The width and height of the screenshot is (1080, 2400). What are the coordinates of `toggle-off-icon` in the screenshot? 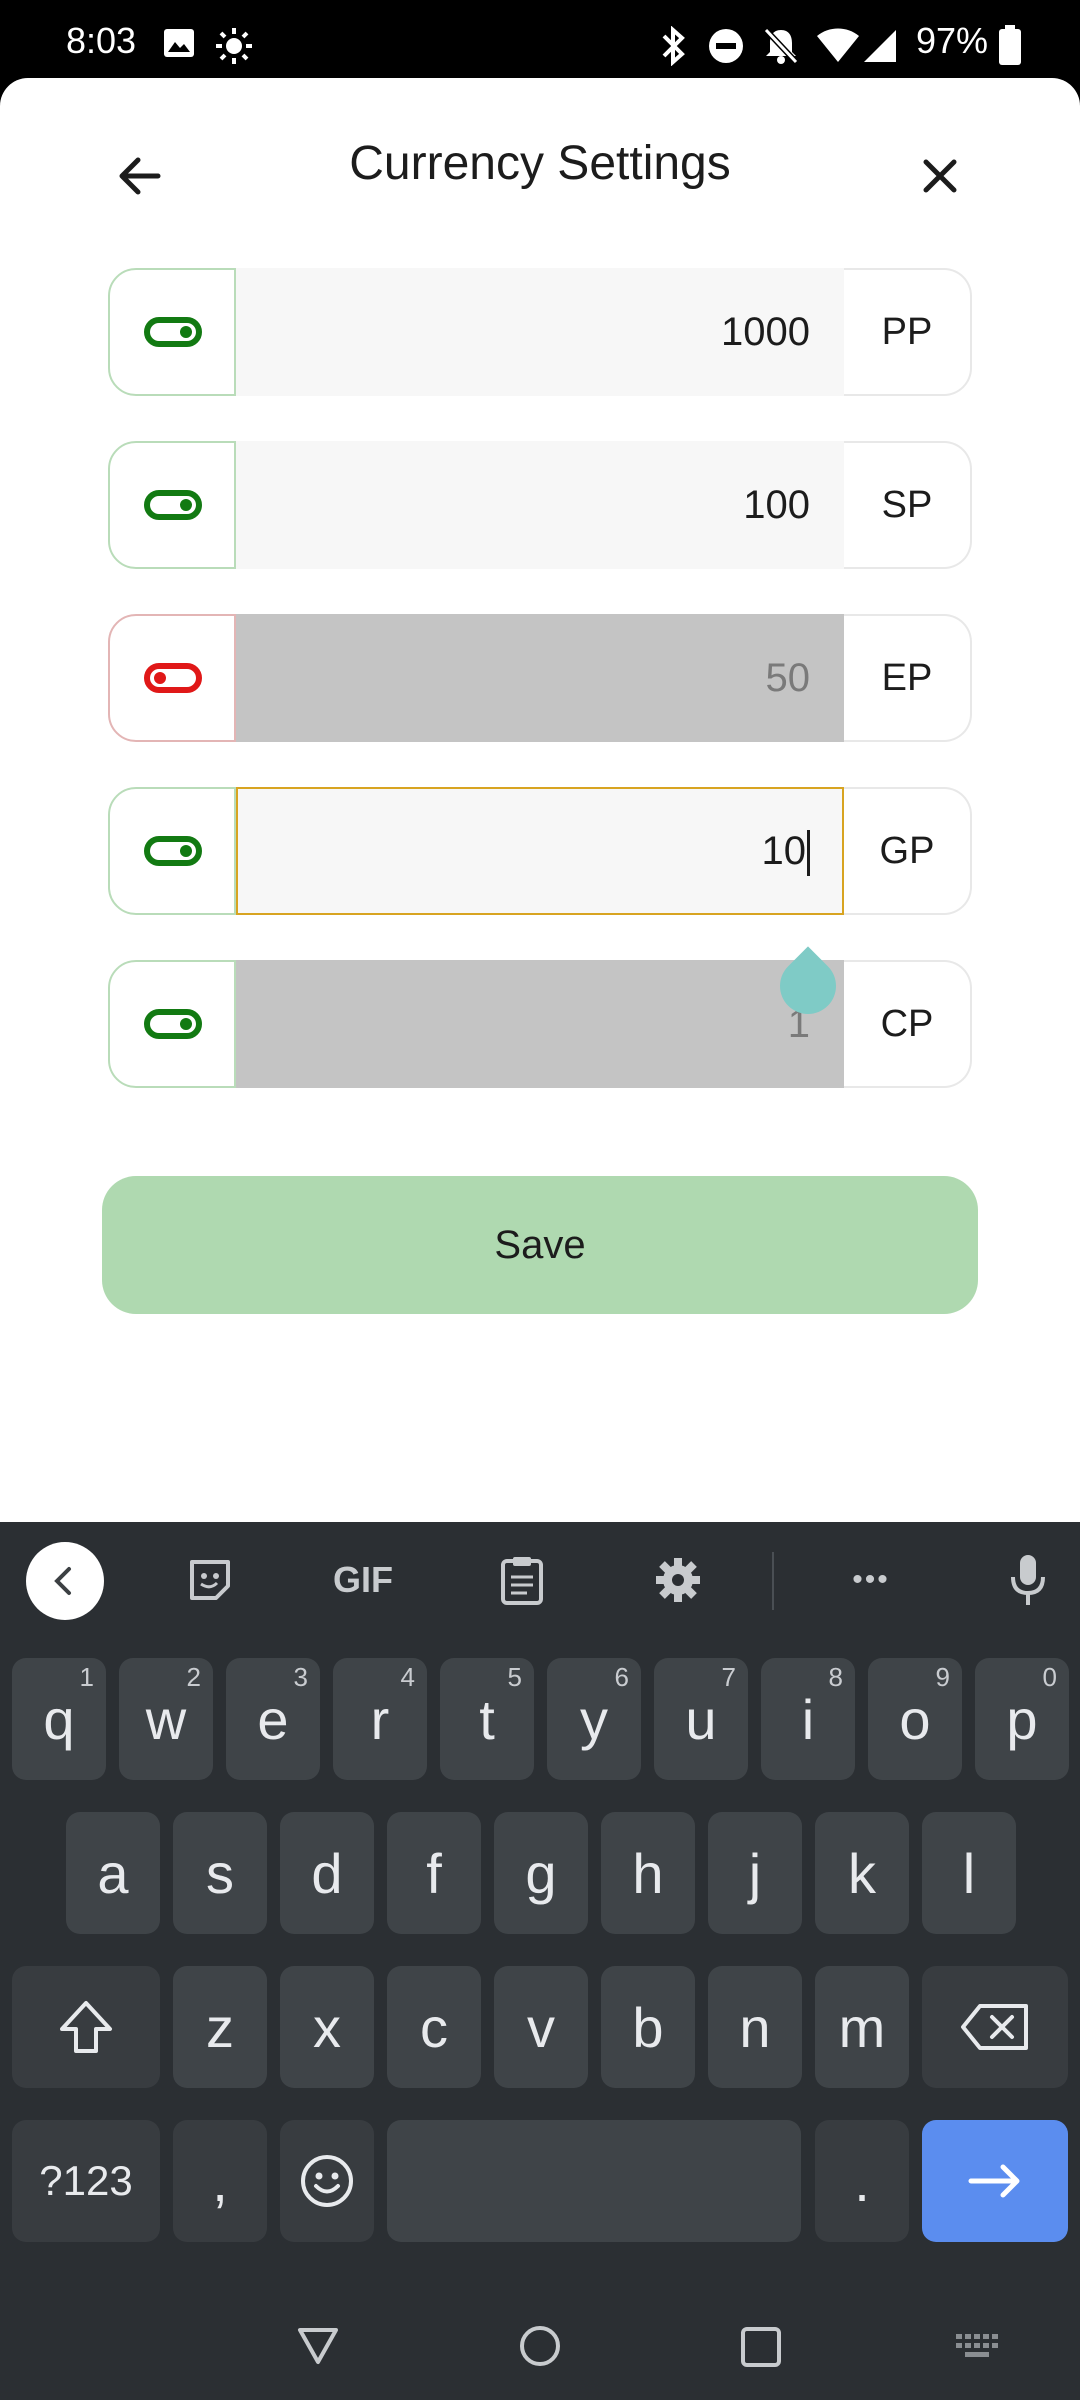 It's located at (173, 678).